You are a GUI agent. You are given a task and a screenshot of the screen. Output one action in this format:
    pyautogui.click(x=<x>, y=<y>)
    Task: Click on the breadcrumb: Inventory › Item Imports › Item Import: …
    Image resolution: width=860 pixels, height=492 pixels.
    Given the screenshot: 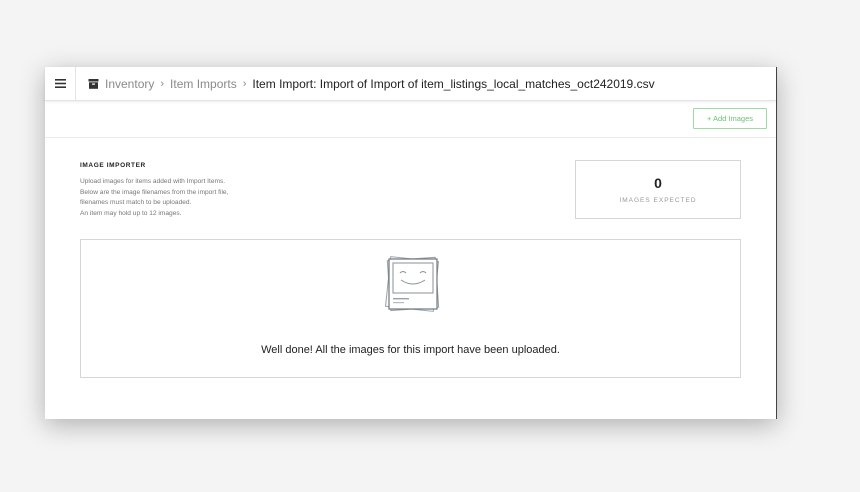 What is the action you would take?
    pyautogui.click(x=371, y=84)
    